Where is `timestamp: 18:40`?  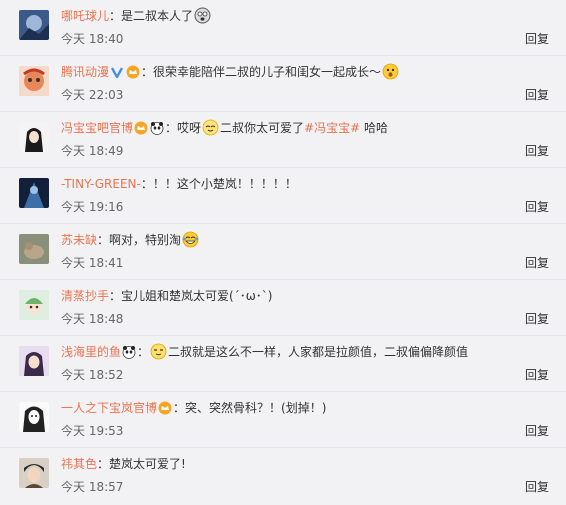 timestamp: 18:40 is located at coordinates (106, 39).